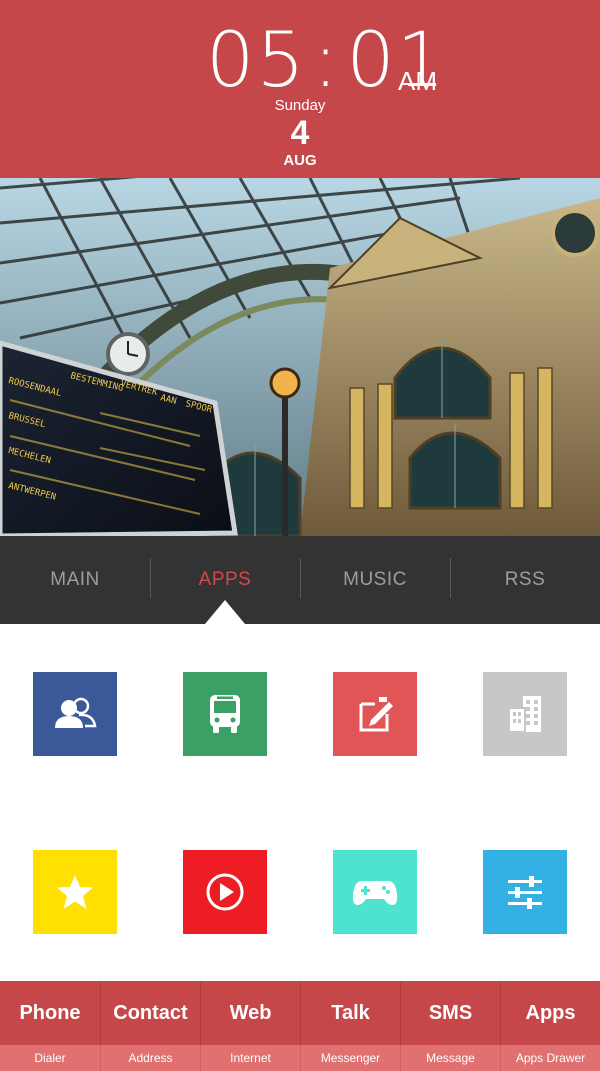 The height and width of the screenshot is (1071, 600). I want to click on dock-sublabel: Apps Drawer, so click(550, 1058).